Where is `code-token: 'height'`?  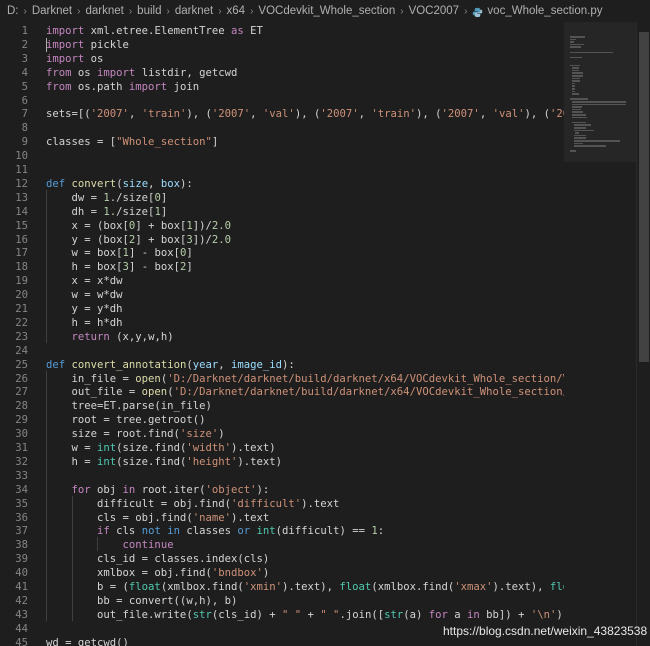
code-token: 'height' is located at coordinates (212, 461).